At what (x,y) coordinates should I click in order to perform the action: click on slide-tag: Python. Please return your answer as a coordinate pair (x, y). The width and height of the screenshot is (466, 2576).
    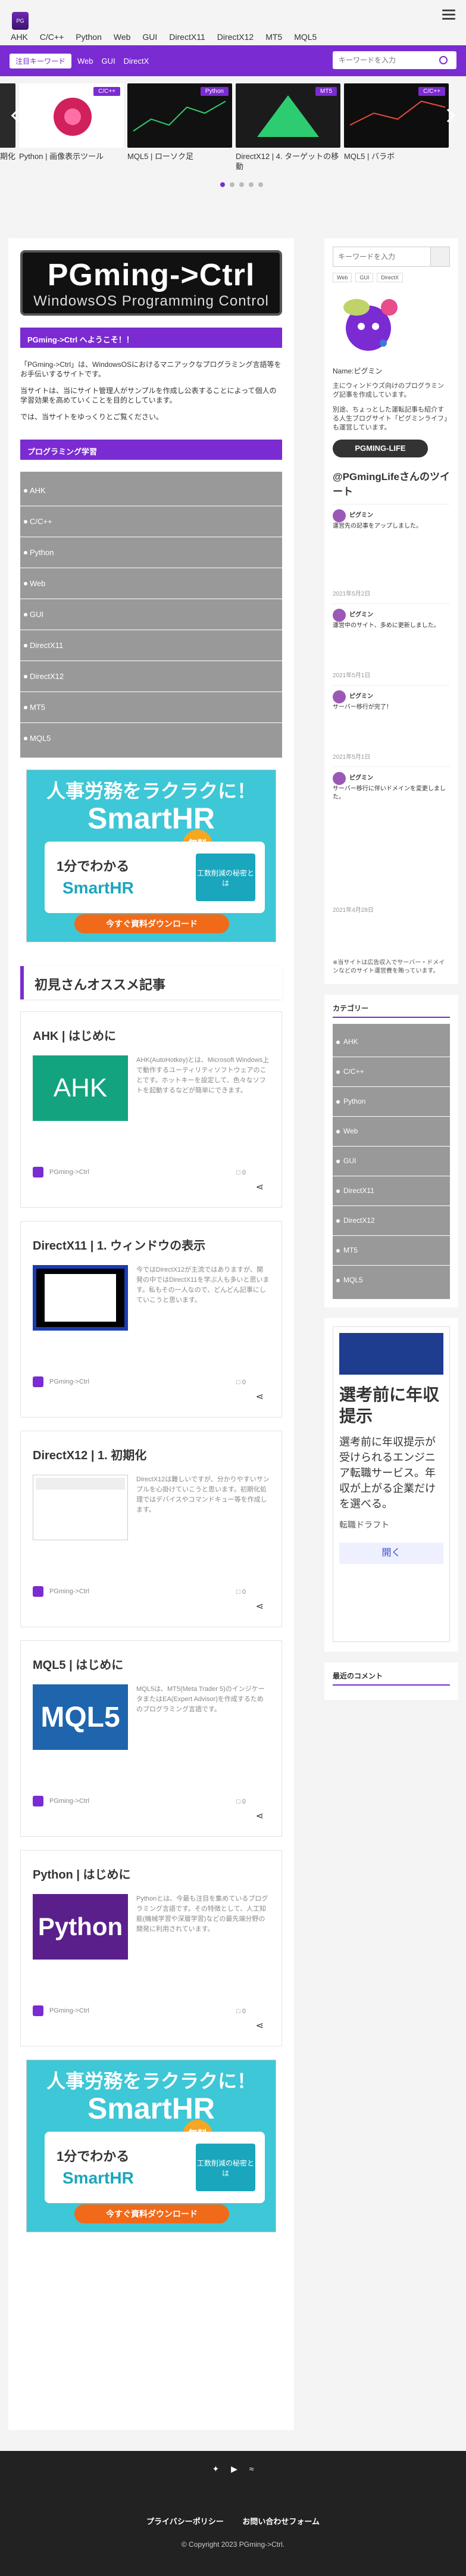
    Looking at the image, I should click on (214, 91).